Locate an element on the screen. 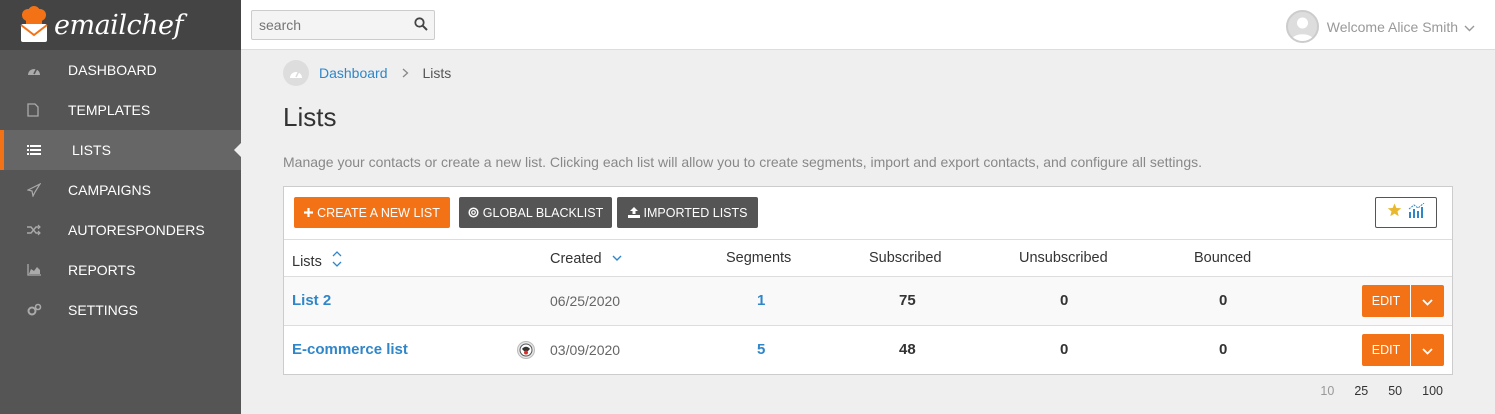 The height and width of the screenshot is (414, 1495). create-new-list-label: CREATE A NEW LIST is located at coordinates (378, 212).